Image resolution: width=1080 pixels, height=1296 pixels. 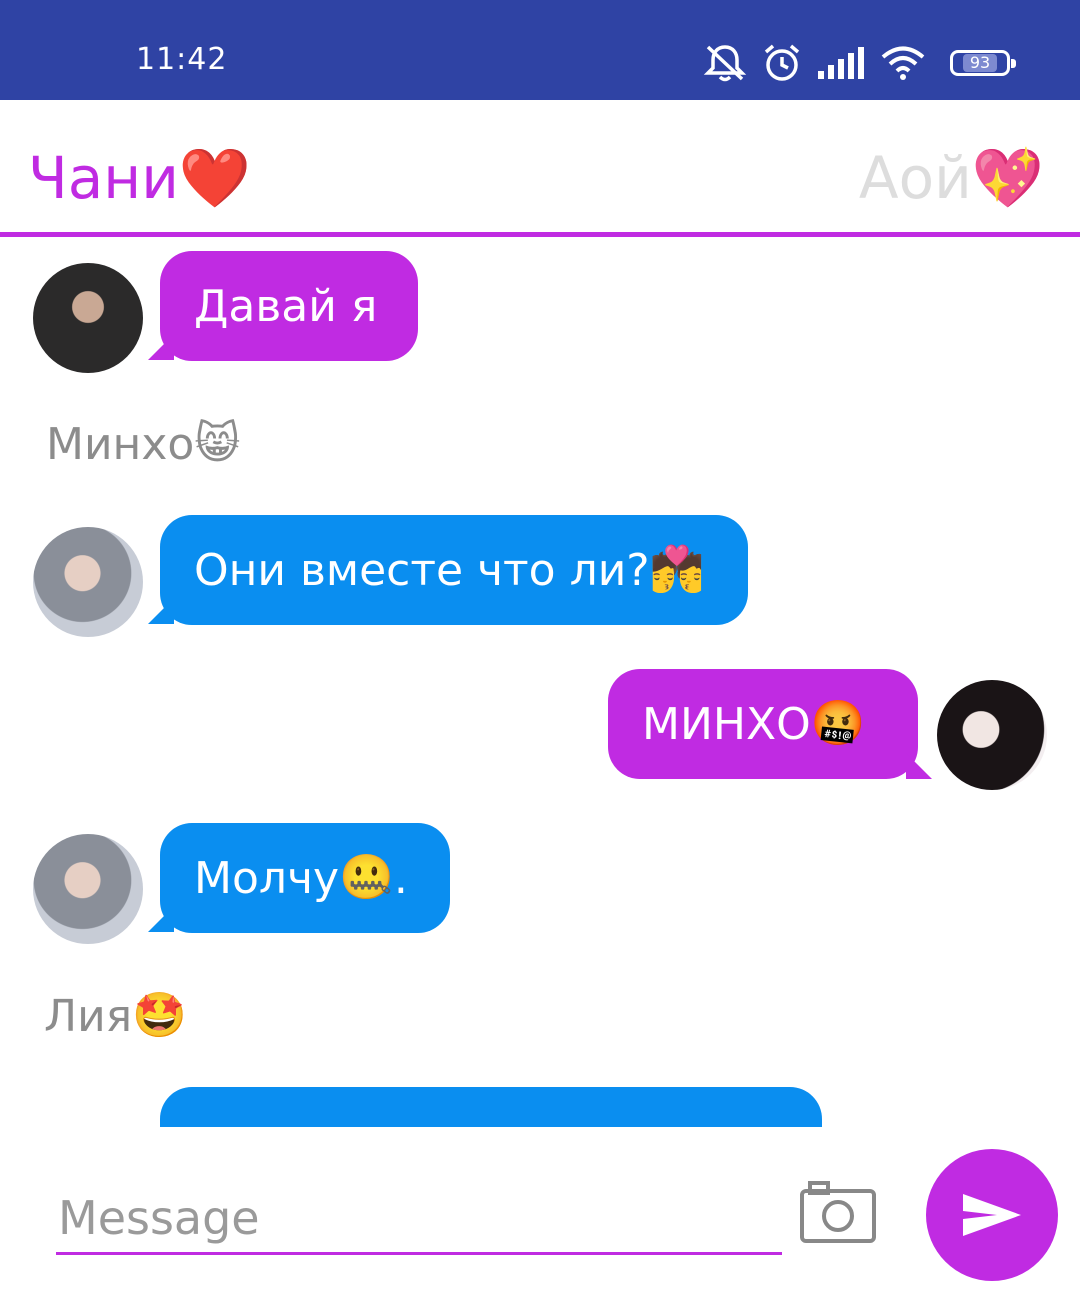 I want to click on star-struck-emoji: 🤩, so click(x=159, y=1015).